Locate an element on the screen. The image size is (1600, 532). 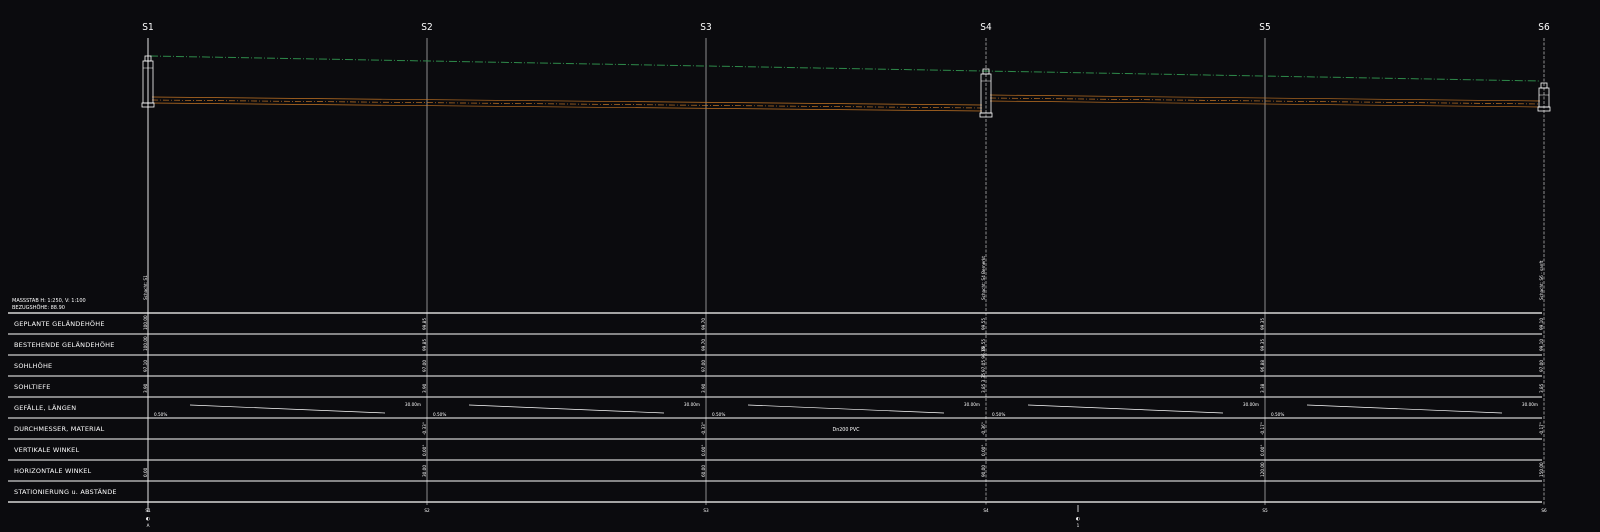
row-label: BESTEHENDE GELÄNDEHÖHE is located at coordinates (64, 344).